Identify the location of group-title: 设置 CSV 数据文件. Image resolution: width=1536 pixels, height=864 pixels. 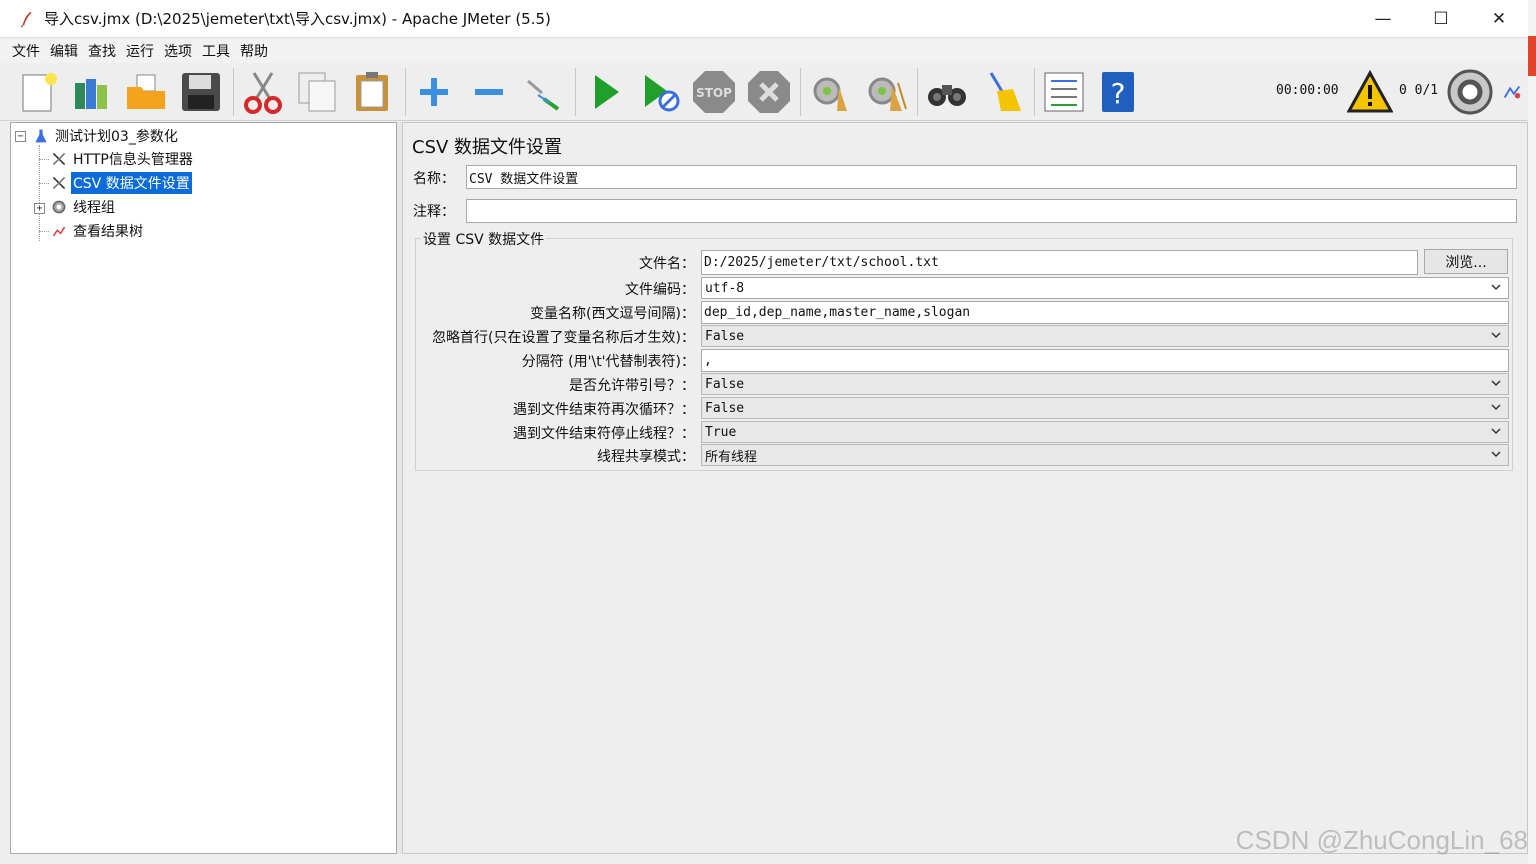
(484, 239).